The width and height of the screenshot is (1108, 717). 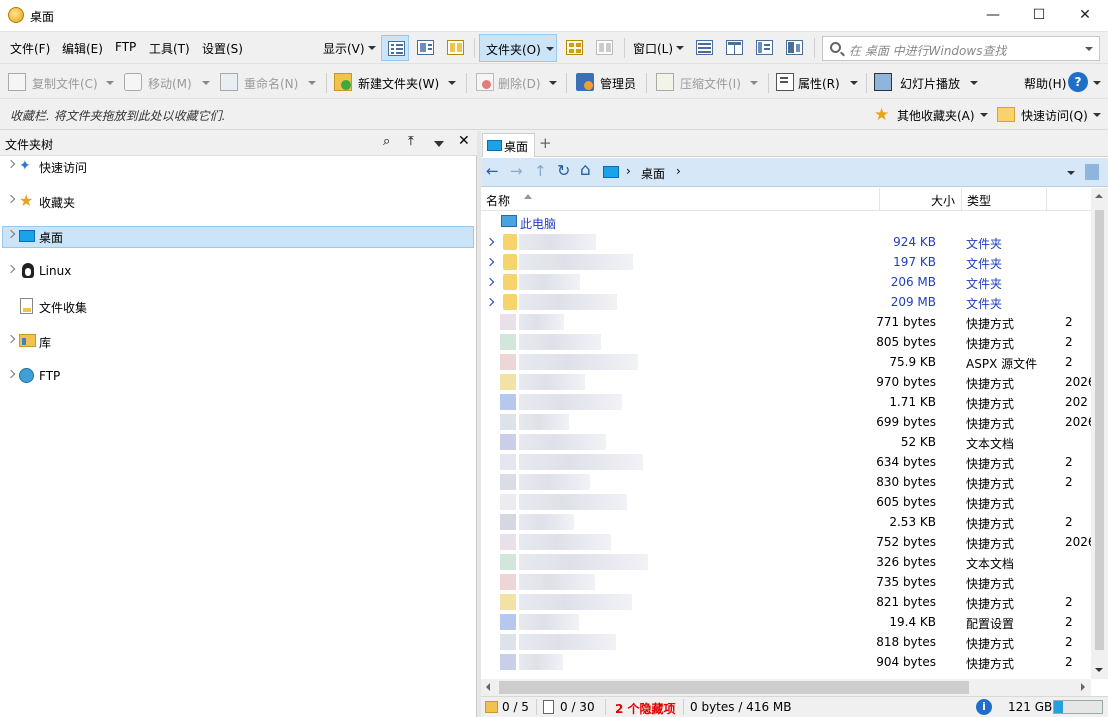 I want to click on file-row: 52 KB 文本文档, so click(x=786, y=442).